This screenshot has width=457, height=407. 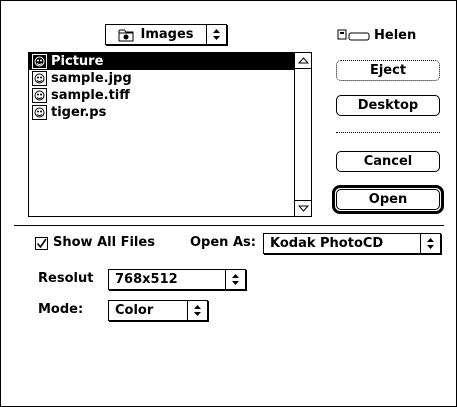 I want to click on resolution-label: Resolut, so click(x=66, y=278).